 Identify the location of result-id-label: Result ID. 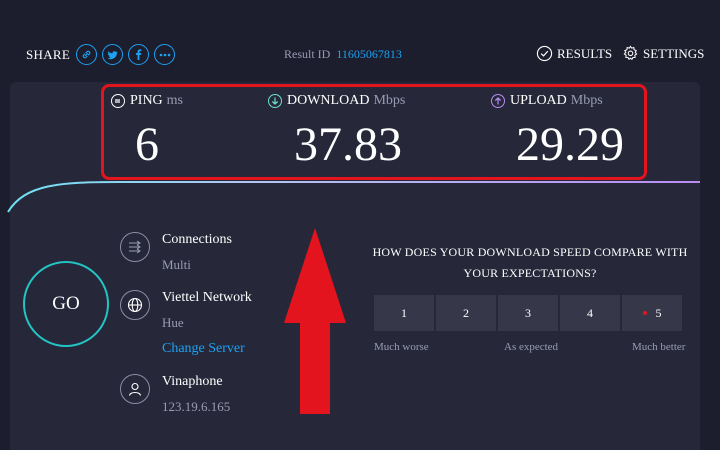
(307, 54).